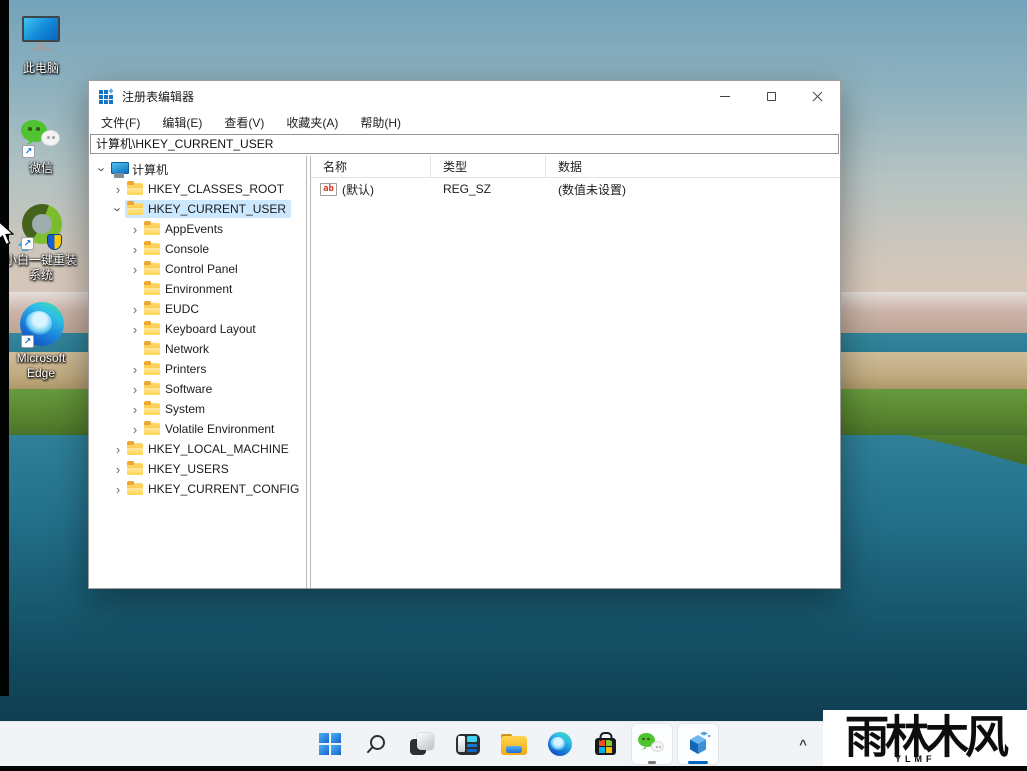 The width and height of the screenshot is (1027, 771). What do you see at coordinates (197, 289) in the screenshot?
I see `tree-item: ›Environment` at bounding box center [197, 289].